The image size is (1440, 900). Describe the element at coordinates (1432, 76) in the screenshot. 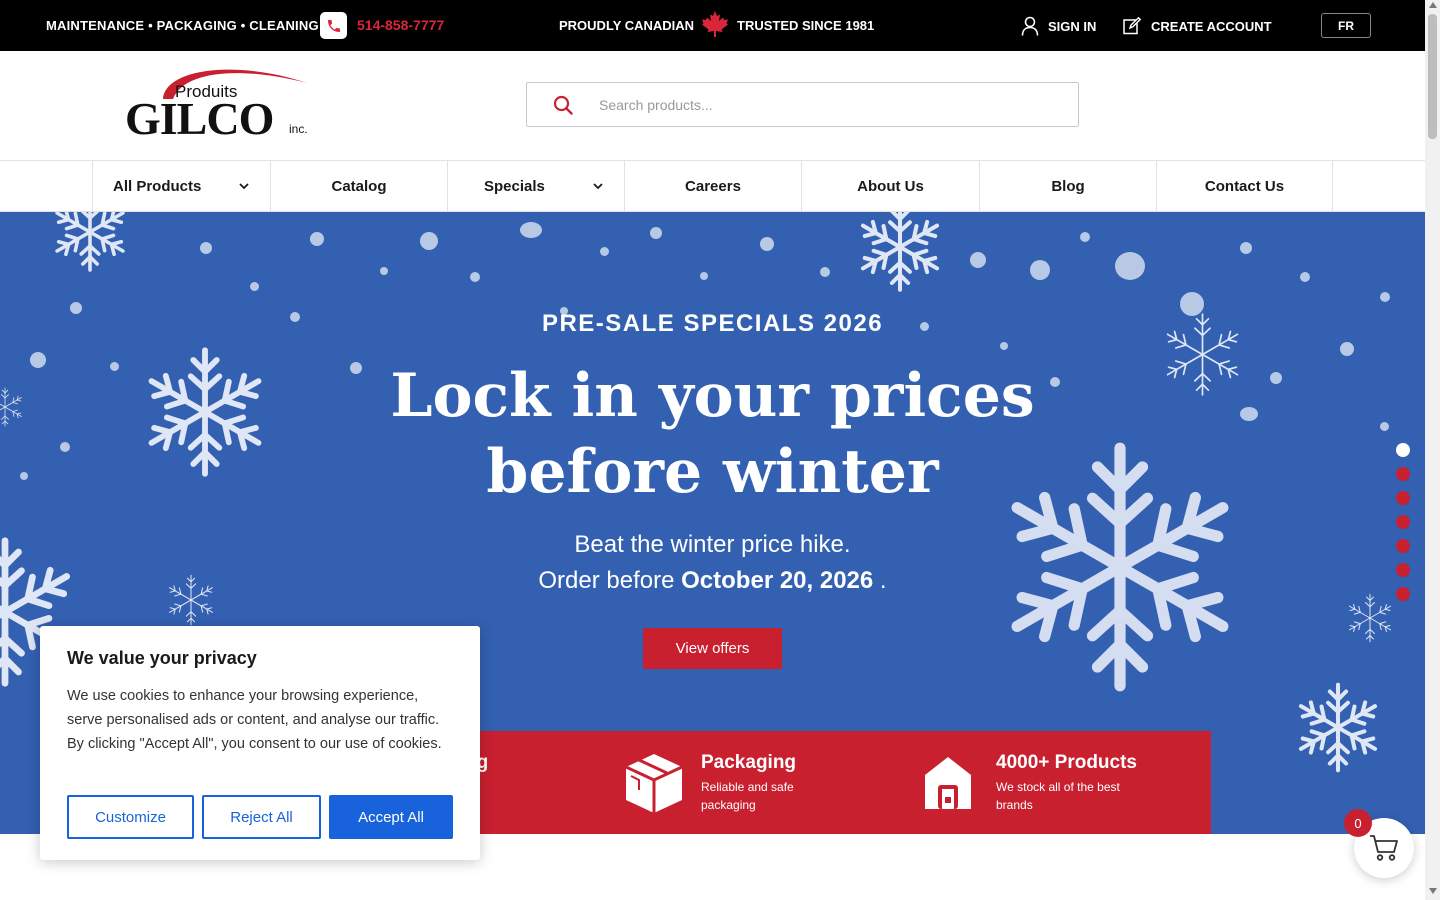

I see `scrollbar-thumb` at that location.